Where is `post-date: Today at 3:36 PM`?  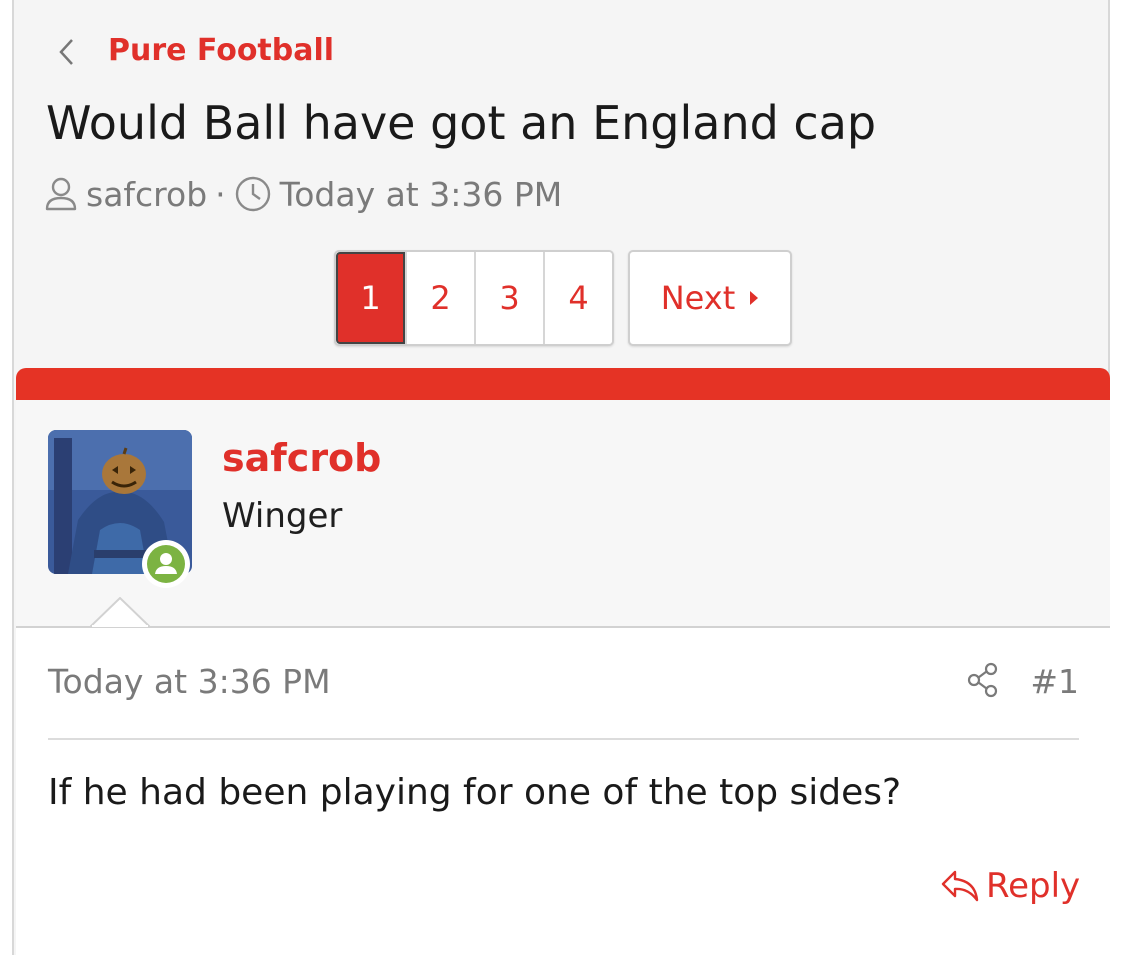 post-date: Today at 3:36 PM is located at coordinates (189, 681).